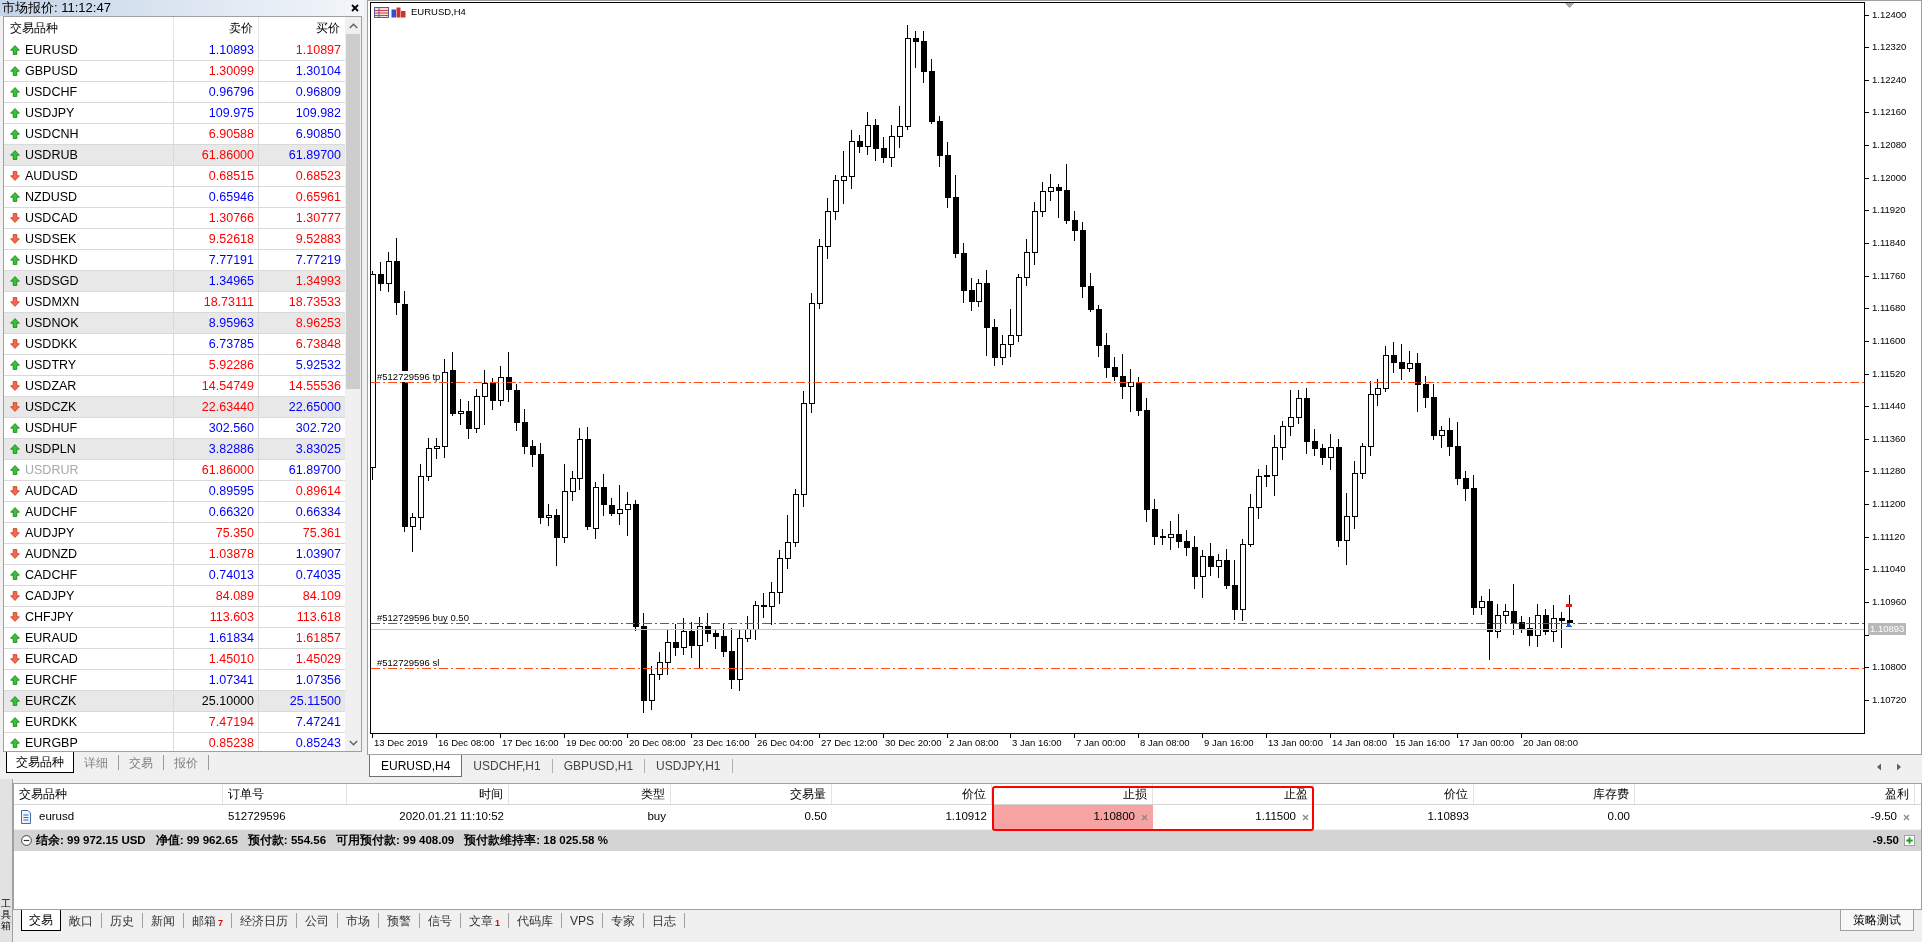 The height and width of the screenshot is (942, 1922). Describe the element at coordinates (26, 840) in the screenshot. I see `minus-circle-icon` at that location.